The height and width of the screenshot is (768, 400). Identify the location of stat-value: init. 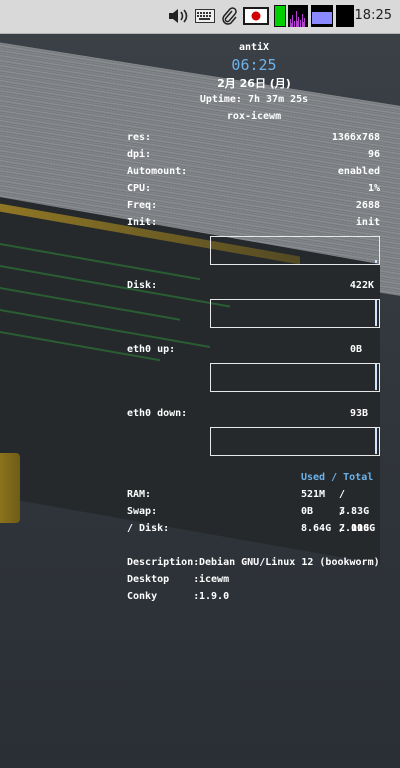
(367, 222).